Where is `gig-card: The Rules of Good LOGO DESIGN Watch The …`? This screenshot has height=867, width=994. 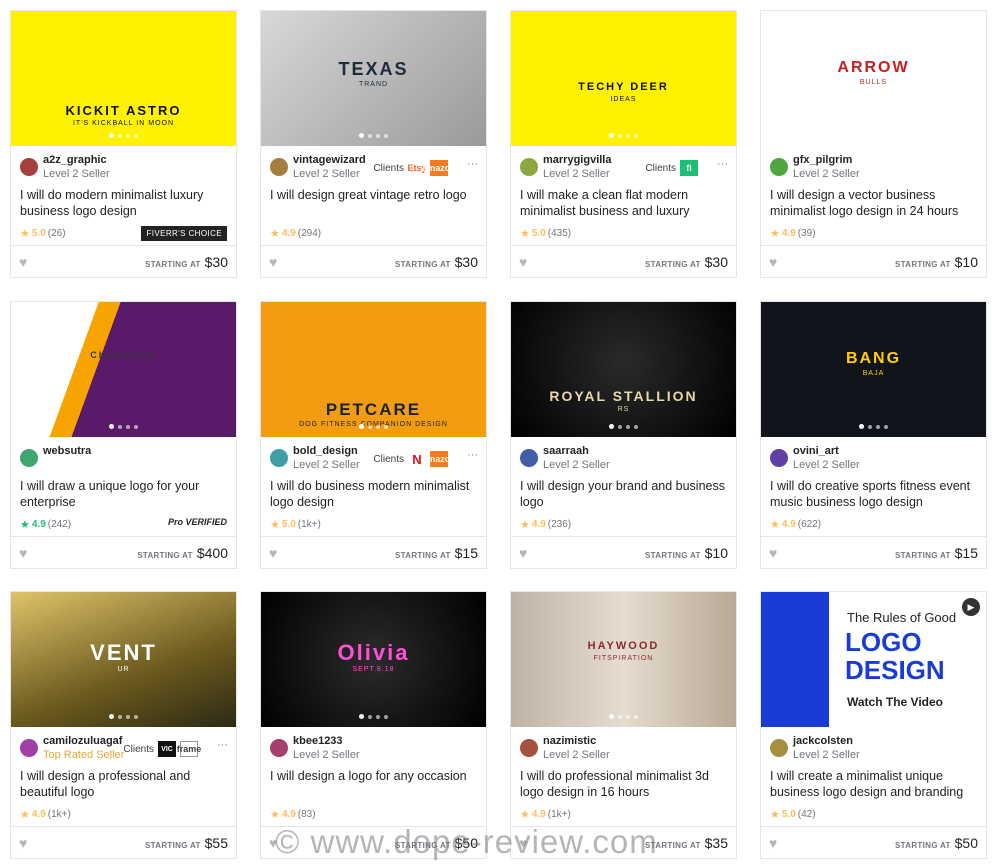 gig-card: The Rules of Good LOGO DESIGN Watch The … is located at coordinates (873, 725).